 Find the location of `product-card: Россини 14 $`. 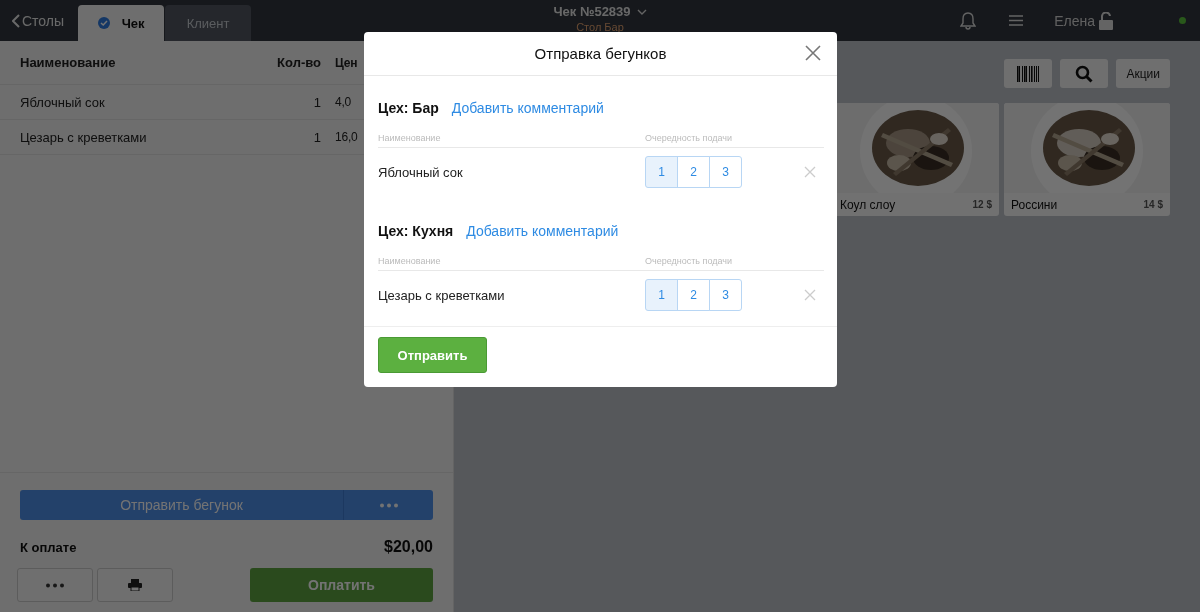

product-card: Россини 14 $ is located at coordinates (1087, 159).